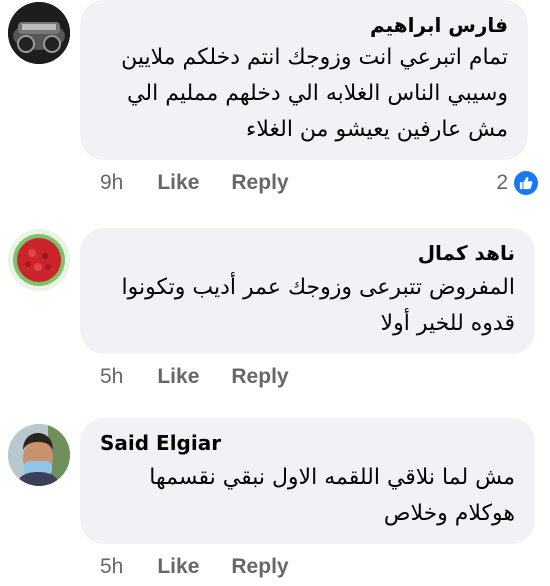 This screenshot has width=550, height=586. I want to click on comment-author: Said Elgiar, so click(307, 443).